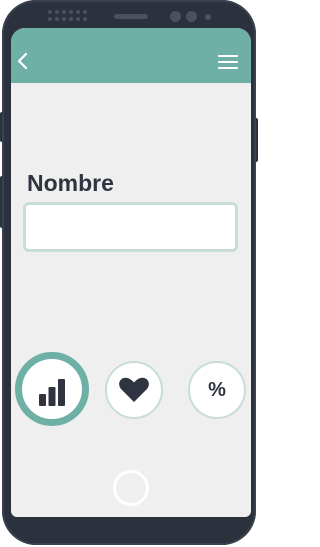  I want to click on stats-button, so click(52, 389).